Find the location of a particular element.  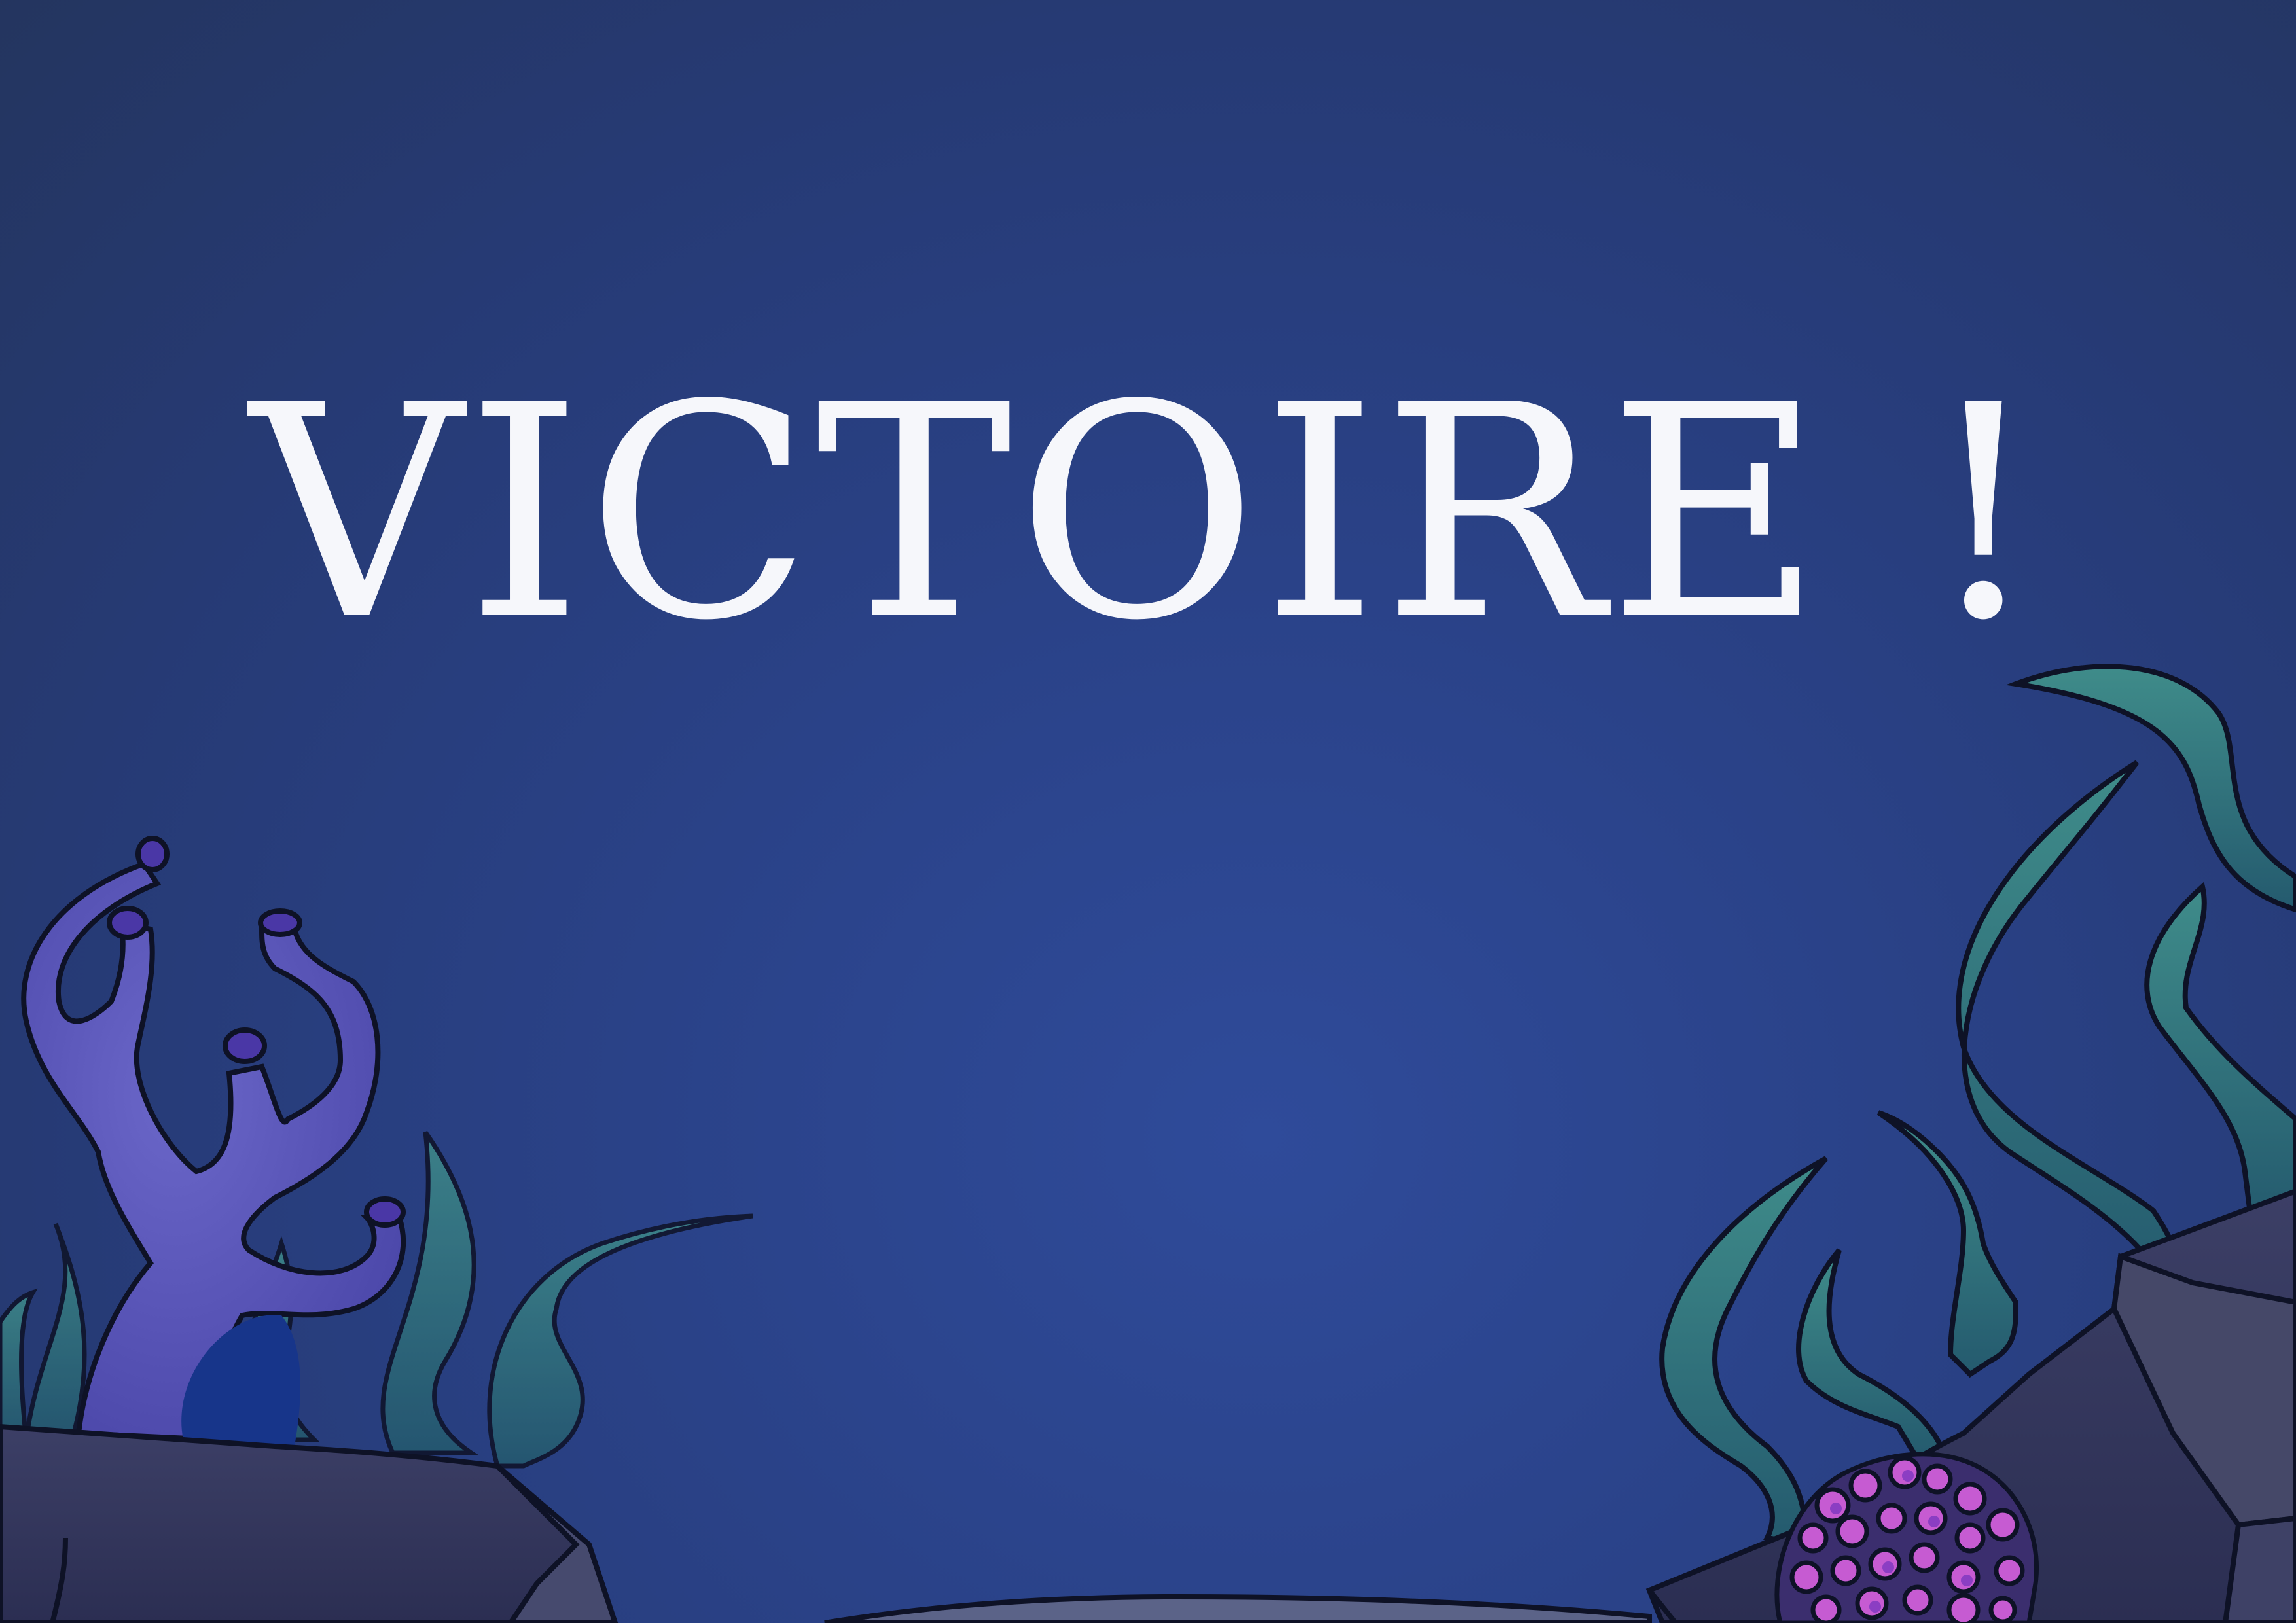

sand-floor is located at coordinates (1238, 1608).